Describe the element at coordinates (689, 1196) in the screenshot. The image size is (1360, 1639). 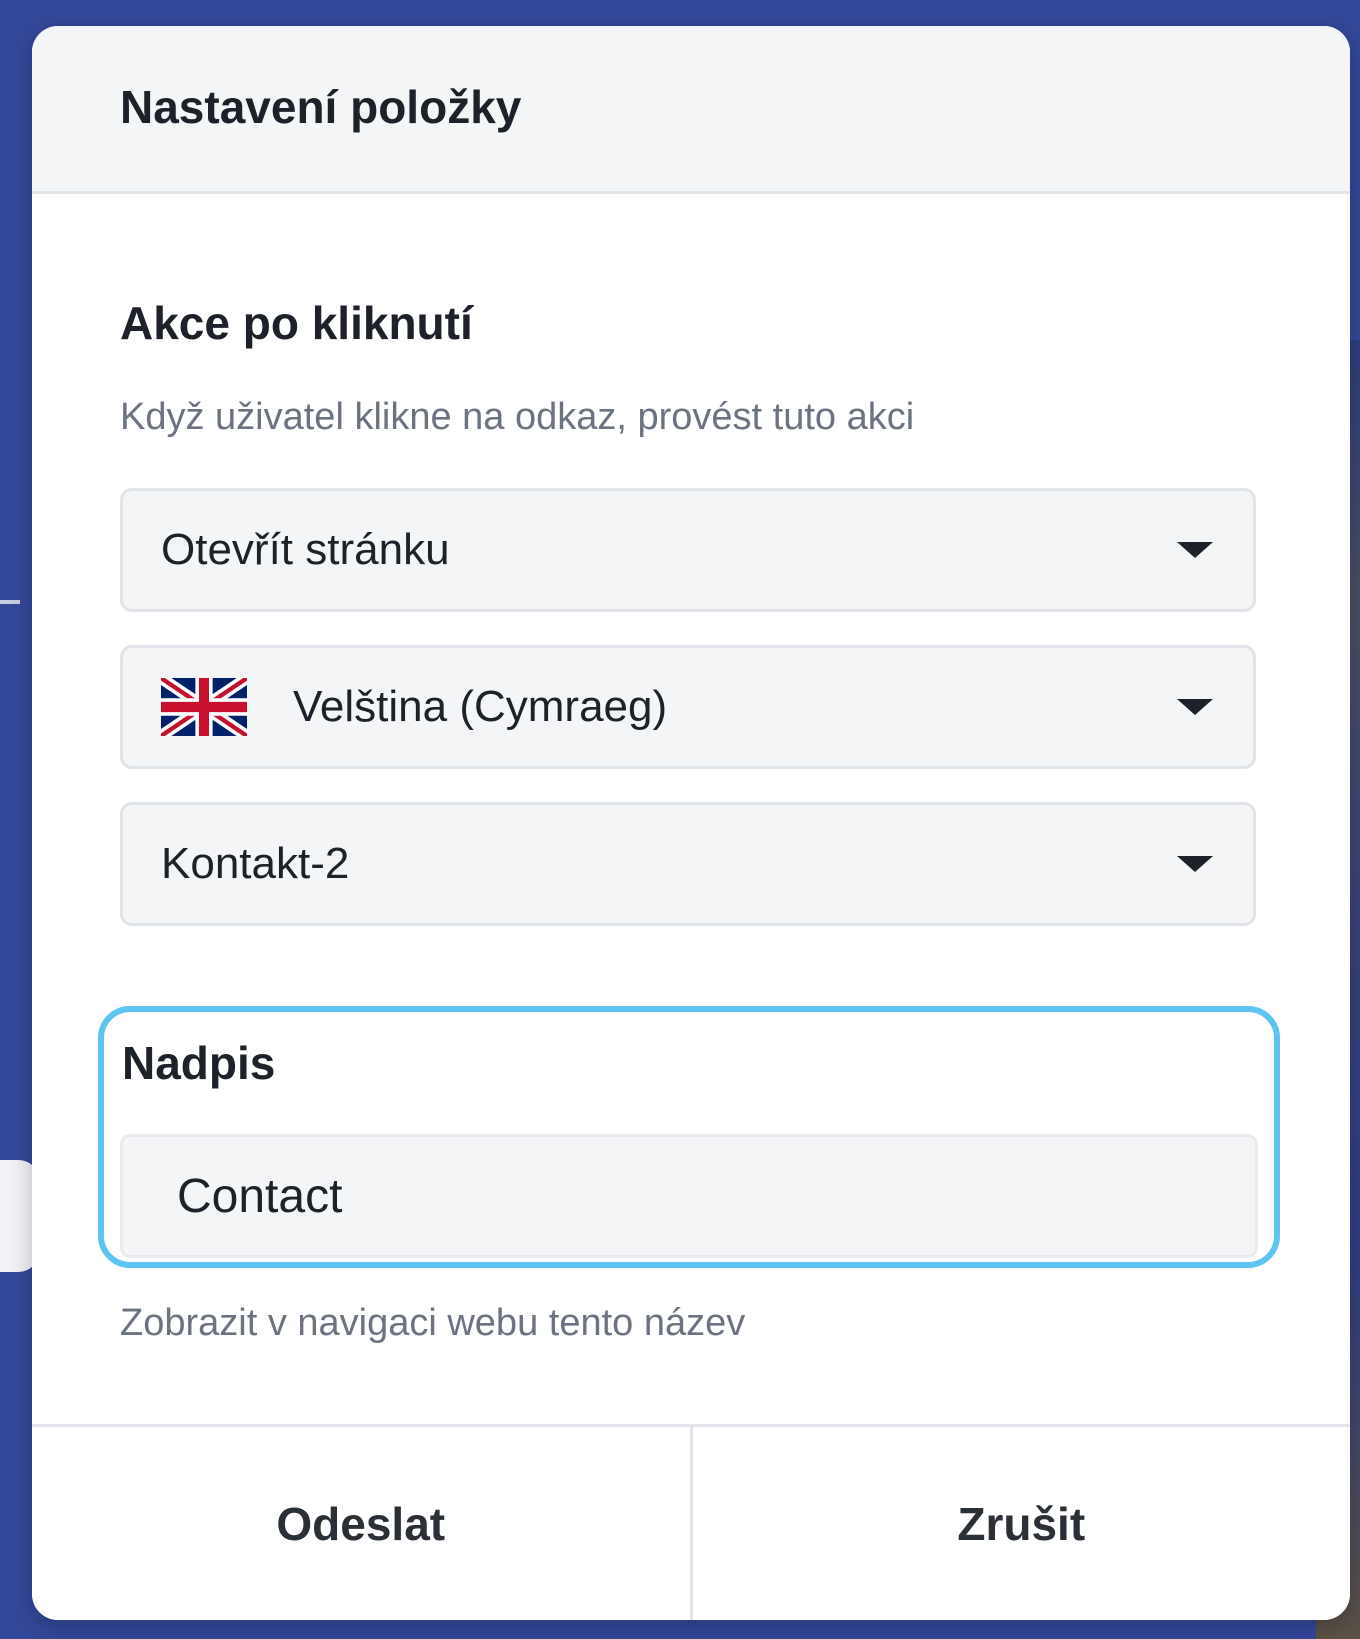
I see `caption-input` at that location.